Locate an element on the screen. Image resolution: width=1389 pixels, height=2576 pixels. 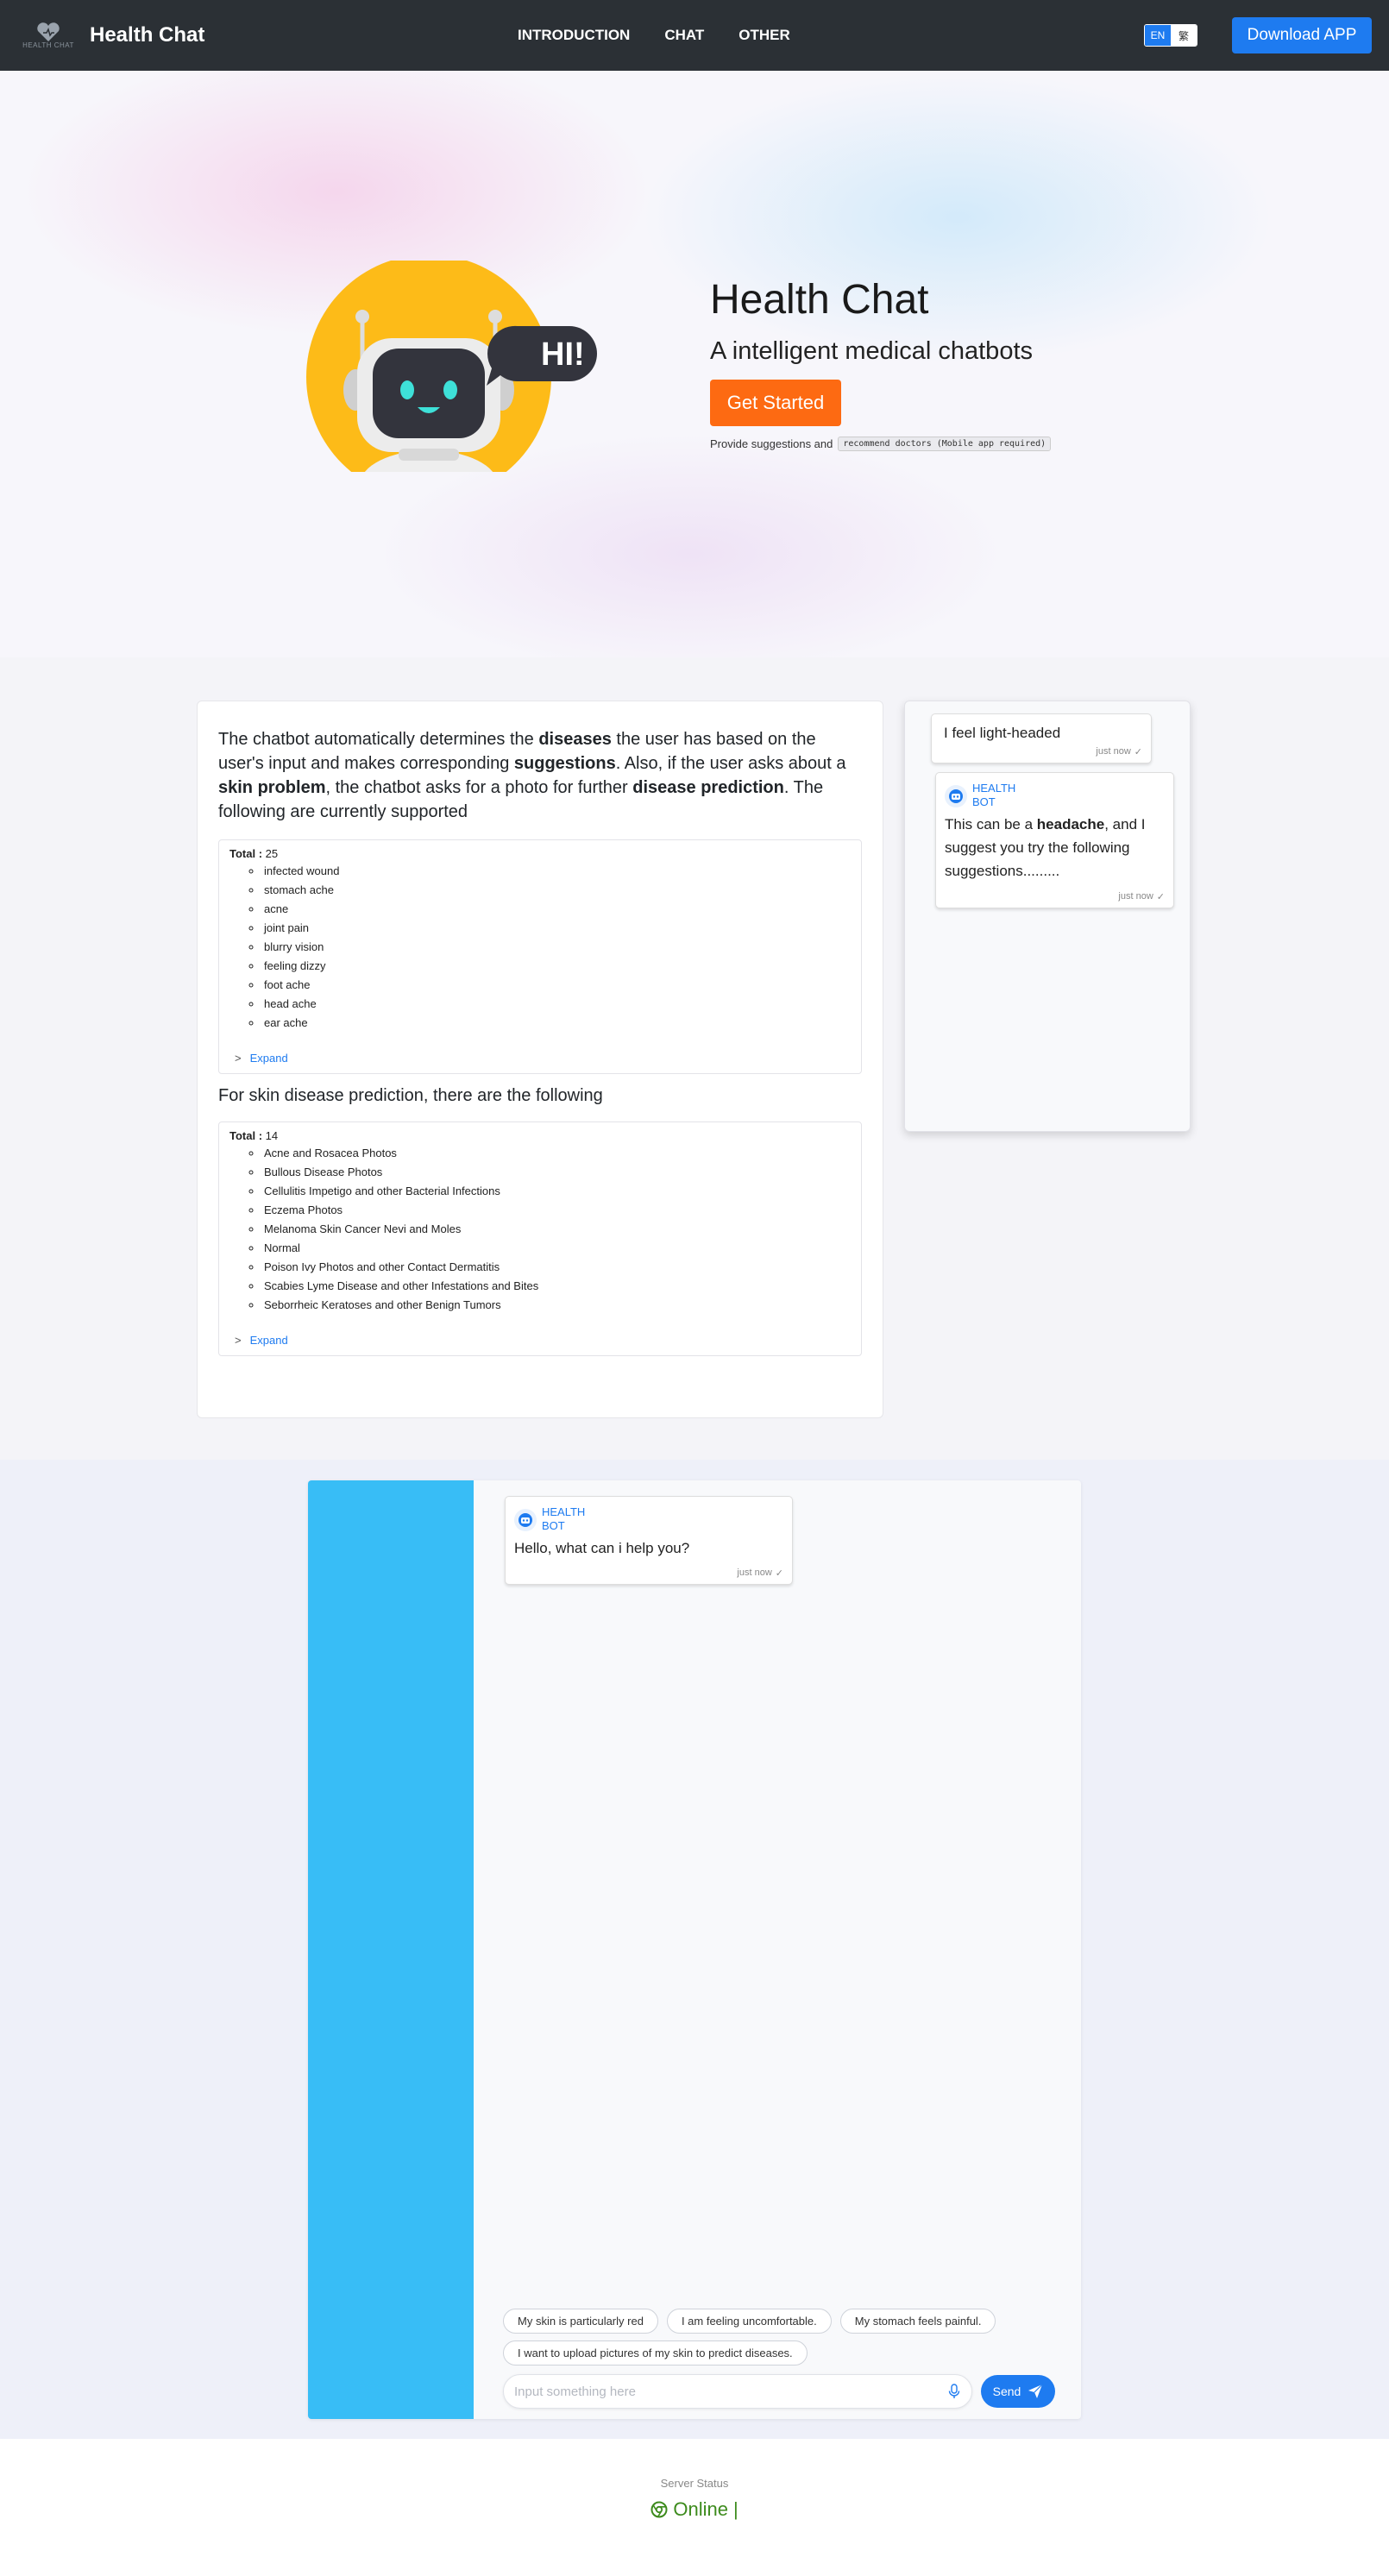
server-status-value: Online is located at coordinates (700, 2509).